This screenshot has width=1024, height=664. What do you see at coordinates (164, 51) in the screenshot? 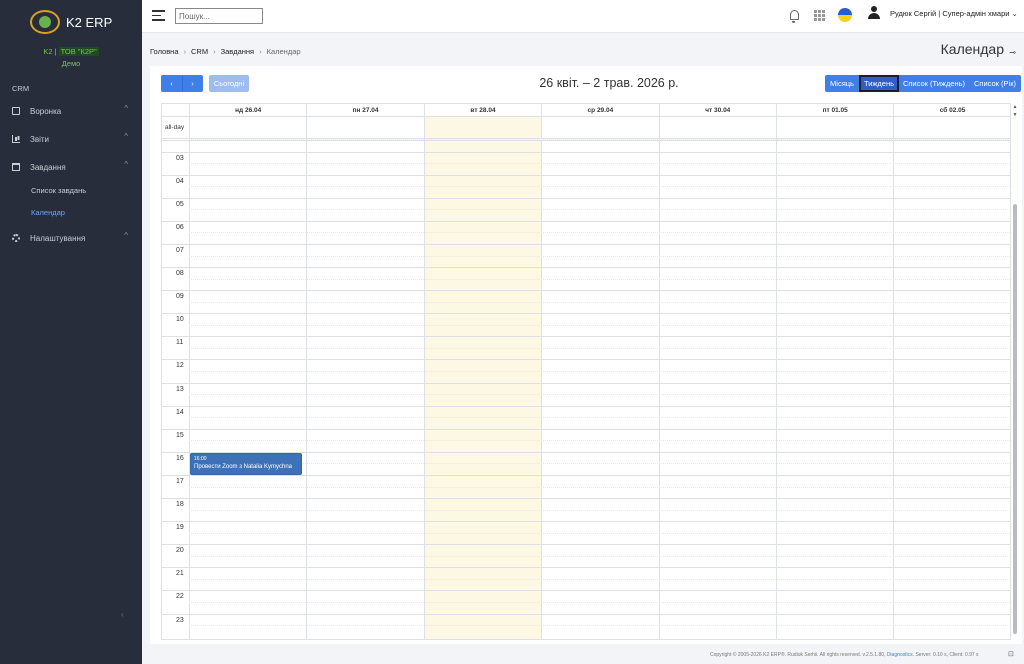
I see `breadcrumb-home: Головна` at bounding box center [164, 51].